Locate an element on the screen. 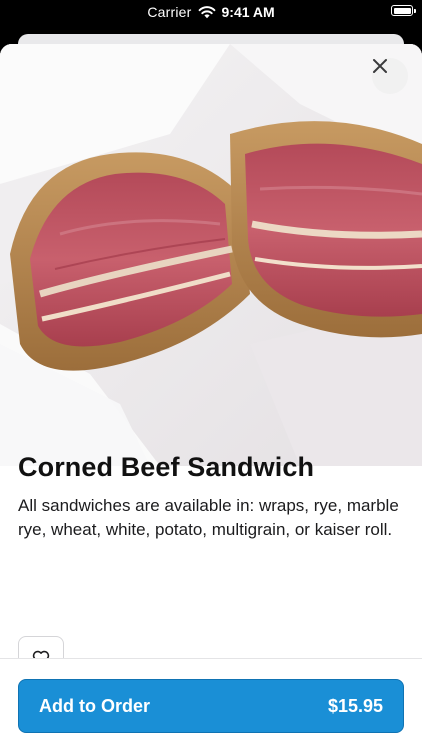  battery-icon is located at coordinates (403, 10).